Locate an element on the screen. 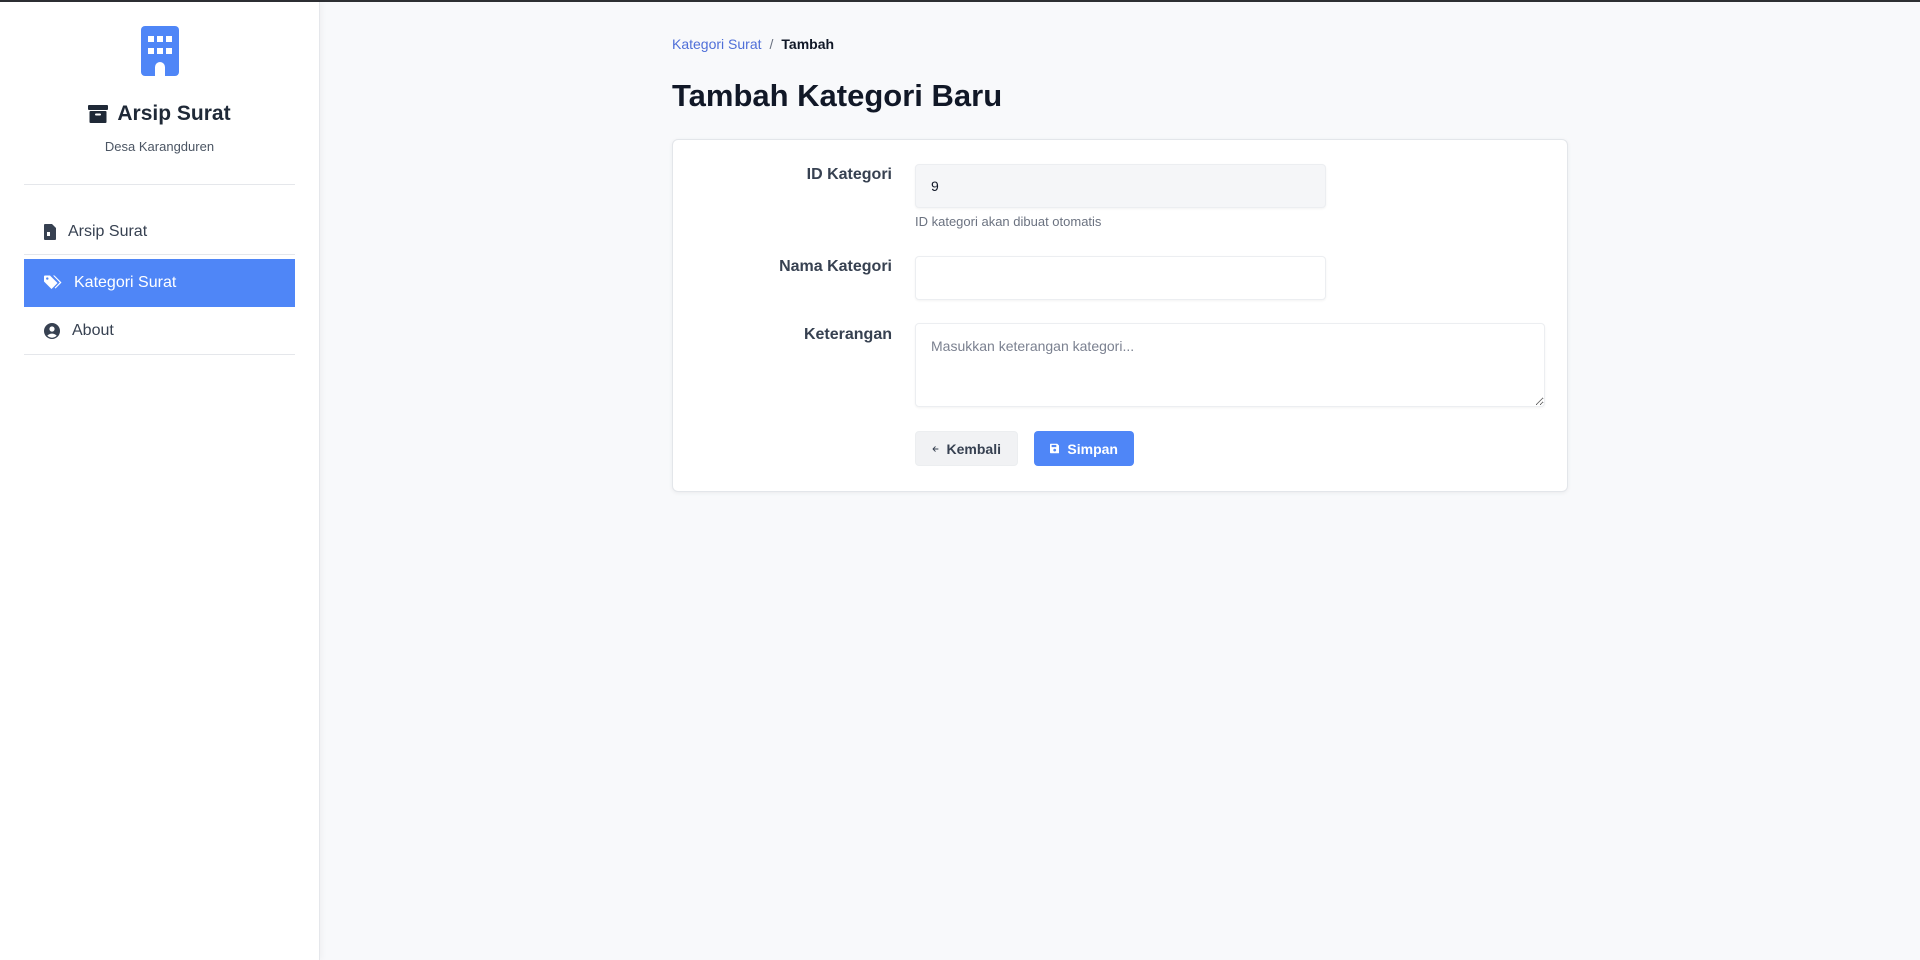 This screenshot has height=960, width=1920. sidebar-item-arsip-surat: Arsip Surat is located at coordinates (159, 232).